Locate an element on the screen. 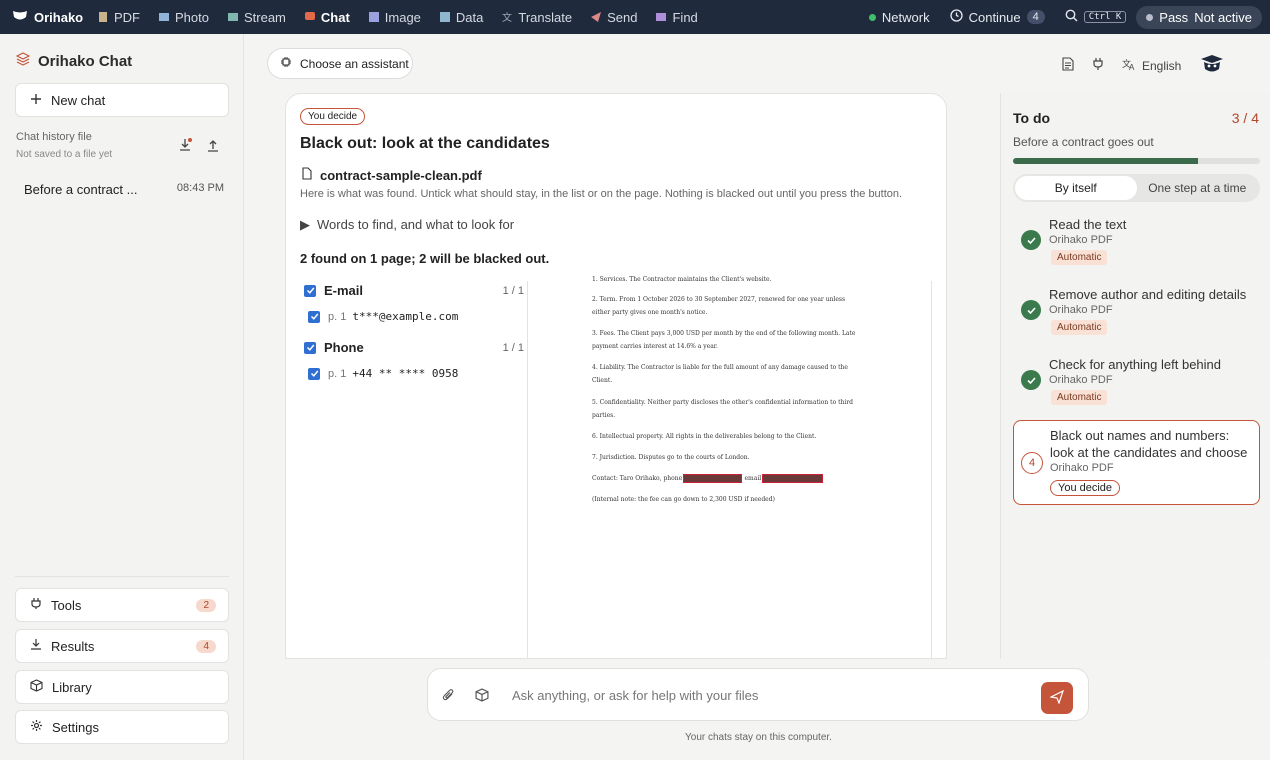 The width and height of the screenshot is (1270, 760). nav-data: Data is located at coordinates (461, 17).